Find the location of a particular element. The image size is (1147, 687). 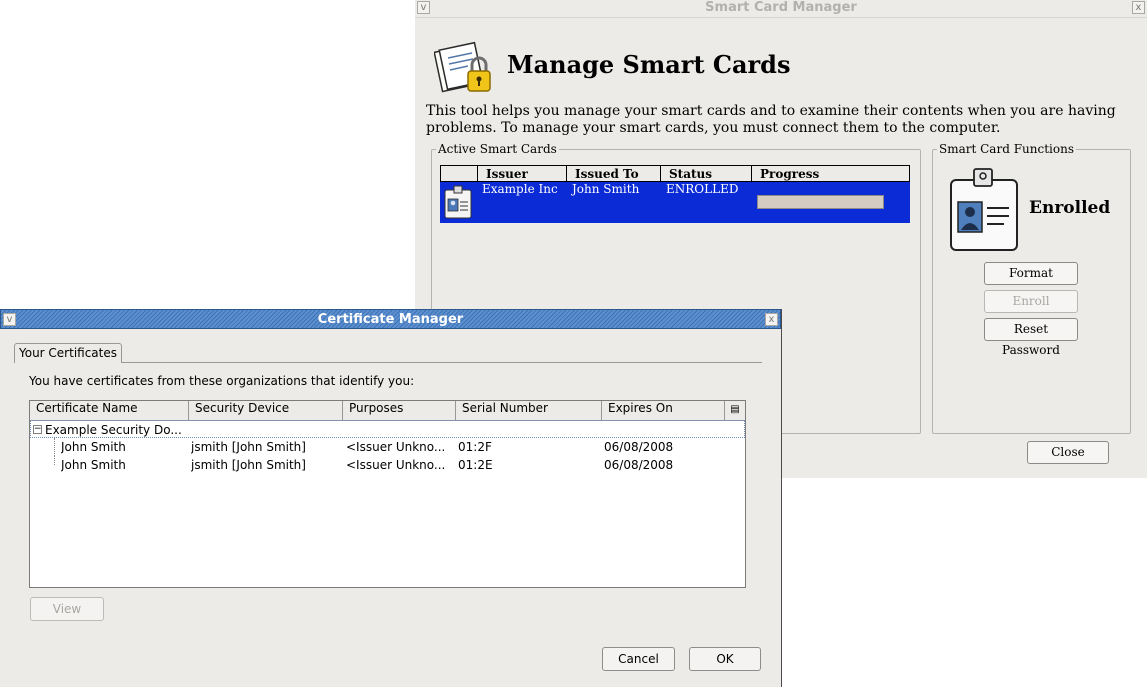

col-purposes: Purposes is located at coordinates (399, 410).